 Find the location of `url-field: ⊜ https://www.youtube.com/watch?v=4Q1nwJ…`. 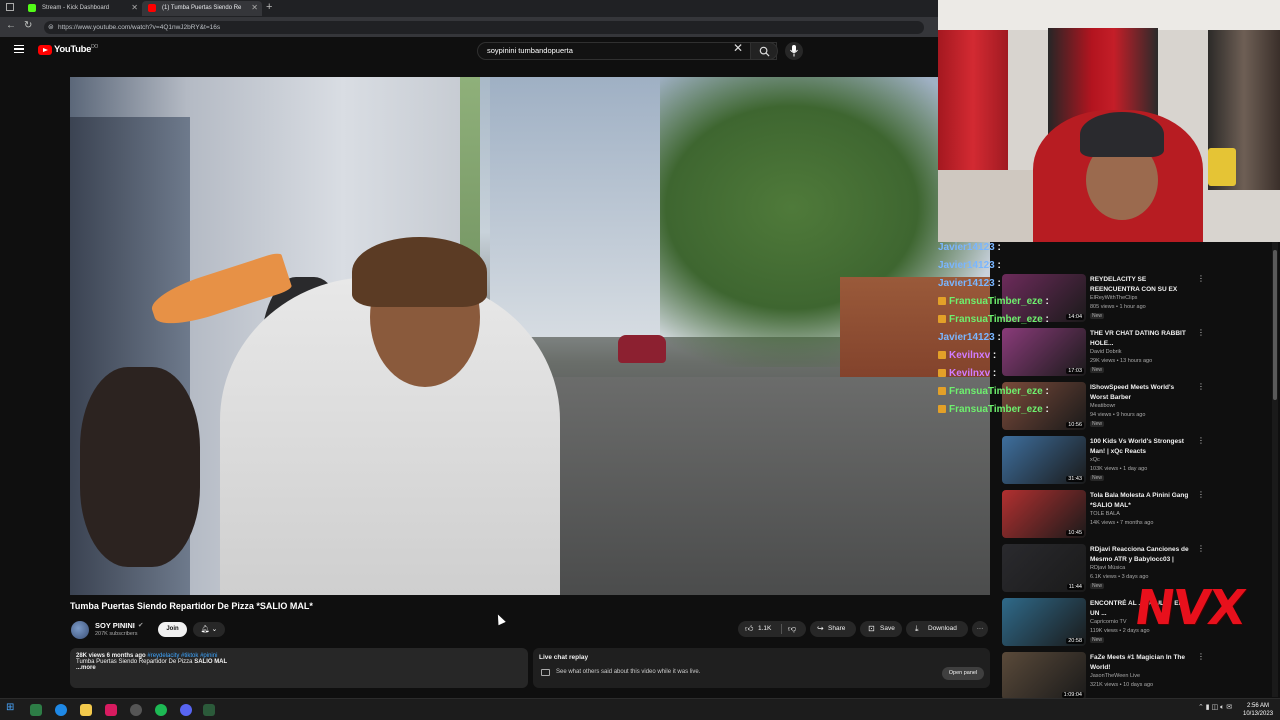

url-field: ⊜ https://www.youtube.com/watch?v=4Q1nwJ… is located at coordinates (484, 27).